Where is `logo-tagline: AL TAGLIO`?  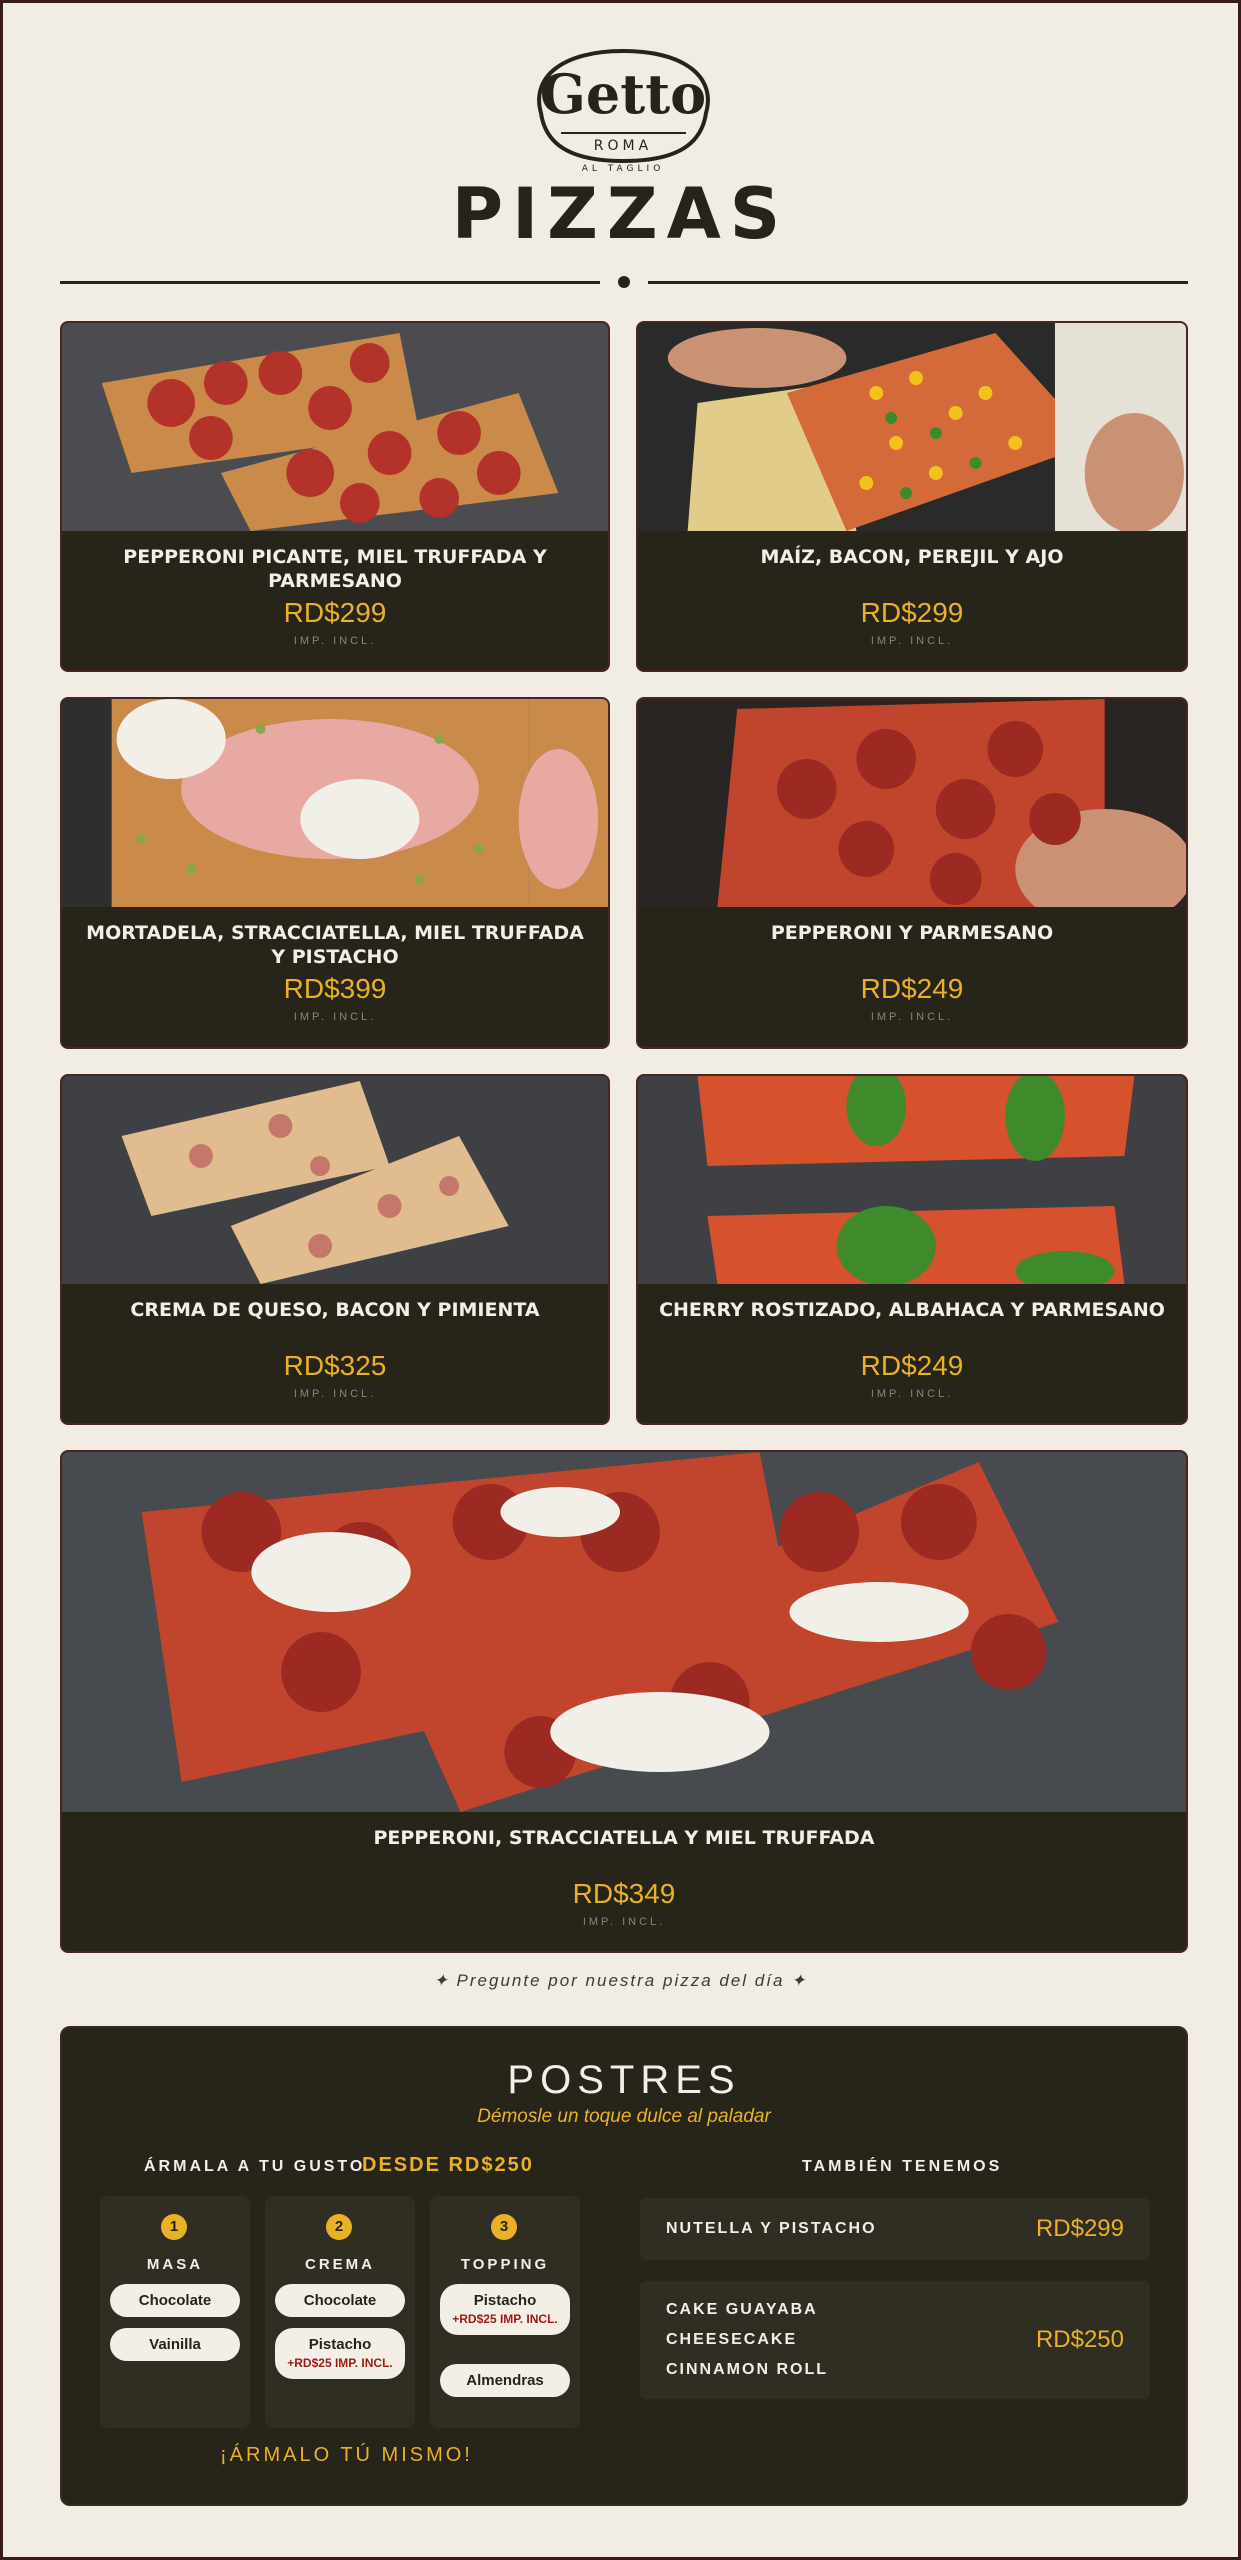
logo-tagline: AL TAGLIO is located at coordinates (623, 168).